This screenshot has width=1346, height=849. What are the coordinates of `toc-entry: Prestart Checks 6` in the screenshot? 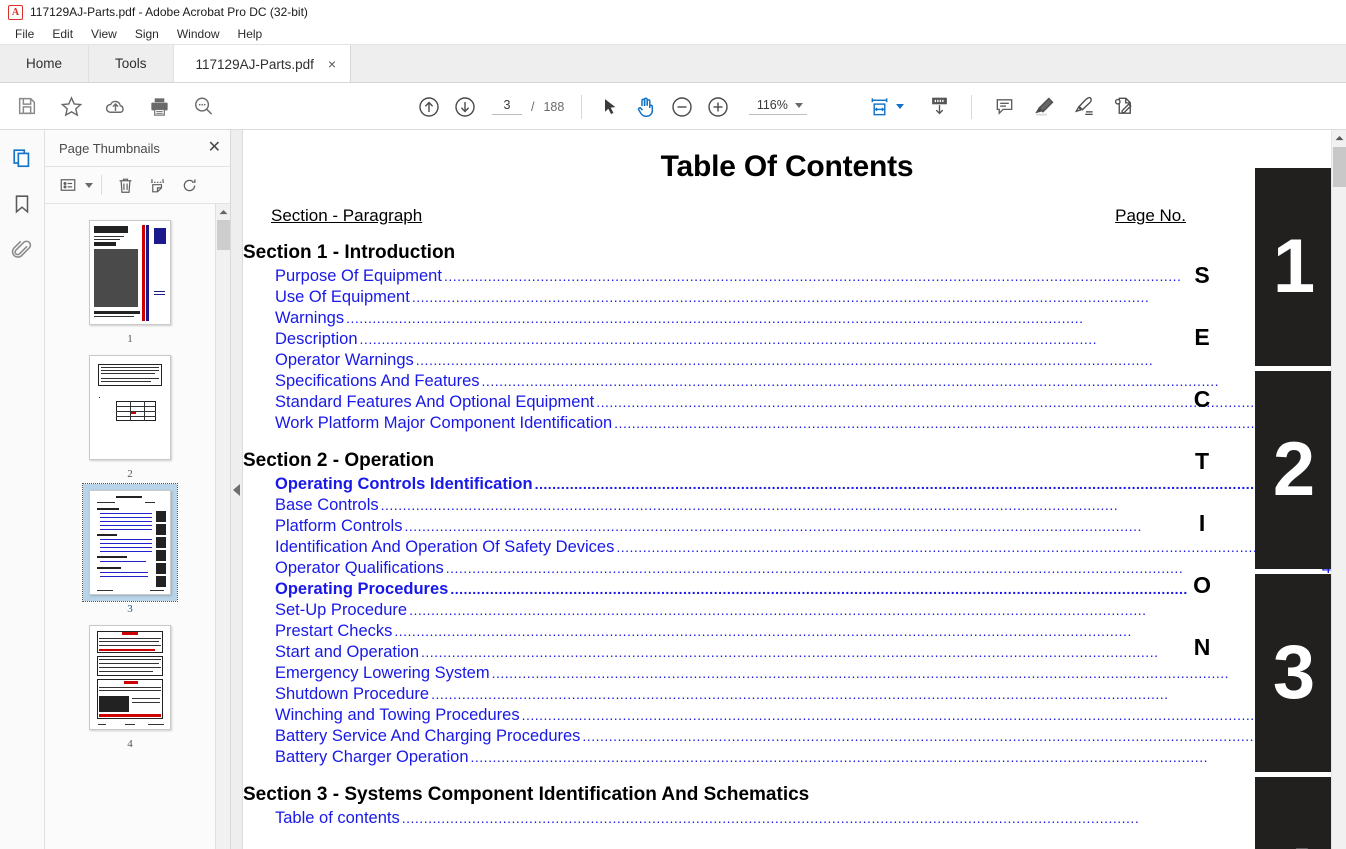 It's located at (803, 631).